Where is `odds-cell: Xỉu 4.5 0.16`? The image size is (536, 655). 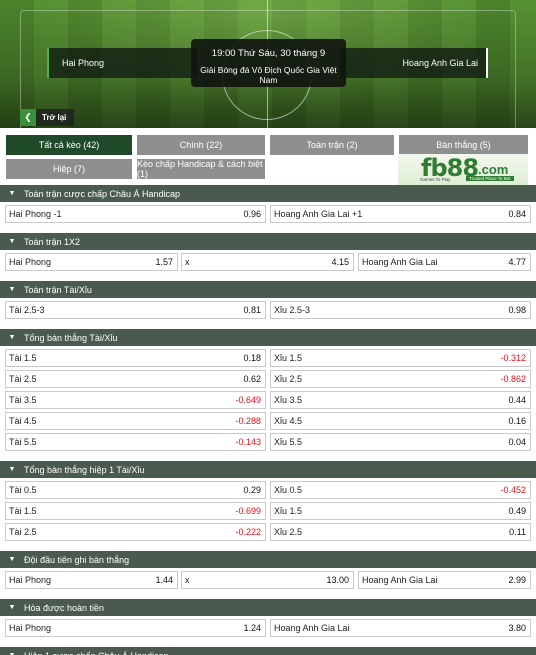 odds-cell: Xỉu 4.5 0.16 is located at coordinates (400, 421).